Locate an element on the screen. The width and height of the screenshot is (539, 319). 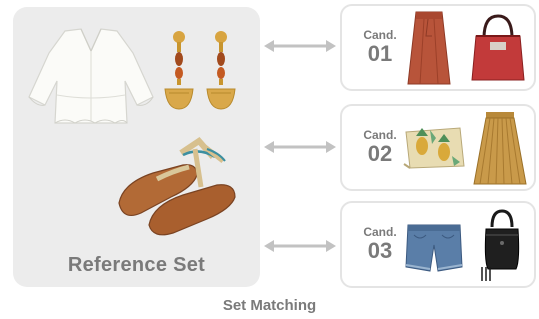
reference-set-title: Reference Set is located at coordinates (136, 265).